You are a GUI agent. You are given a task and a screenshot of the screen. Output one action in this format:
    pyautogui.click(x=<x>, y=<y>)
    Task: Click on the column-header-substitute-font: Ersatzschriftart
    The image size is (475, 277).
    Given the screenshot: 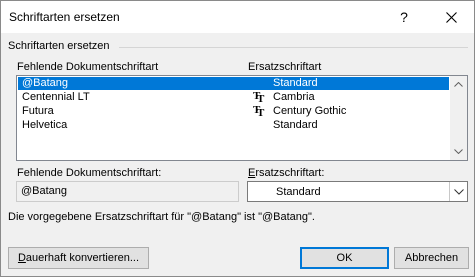 What is the action you would take?
    pyautogui.click(x=285, y=67)
    